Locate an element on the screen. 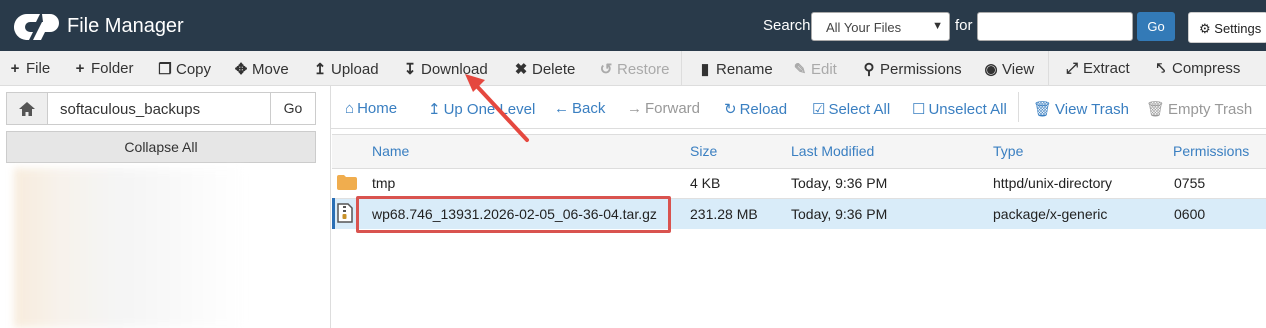 The width and height of the screenshot is (1266, 328). path-input: softaculous_backups is located at coordinates (130, 109).